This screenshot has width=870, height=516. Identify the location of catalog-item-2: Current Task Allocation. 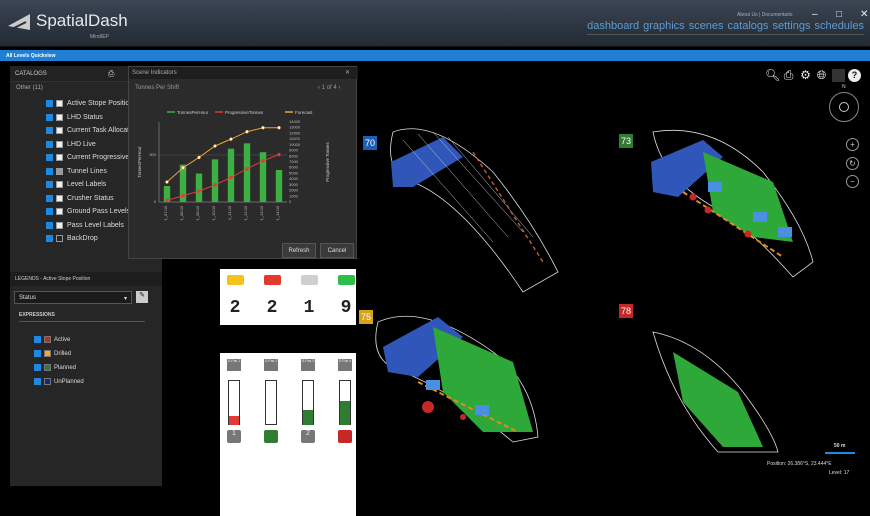
(92, 130).